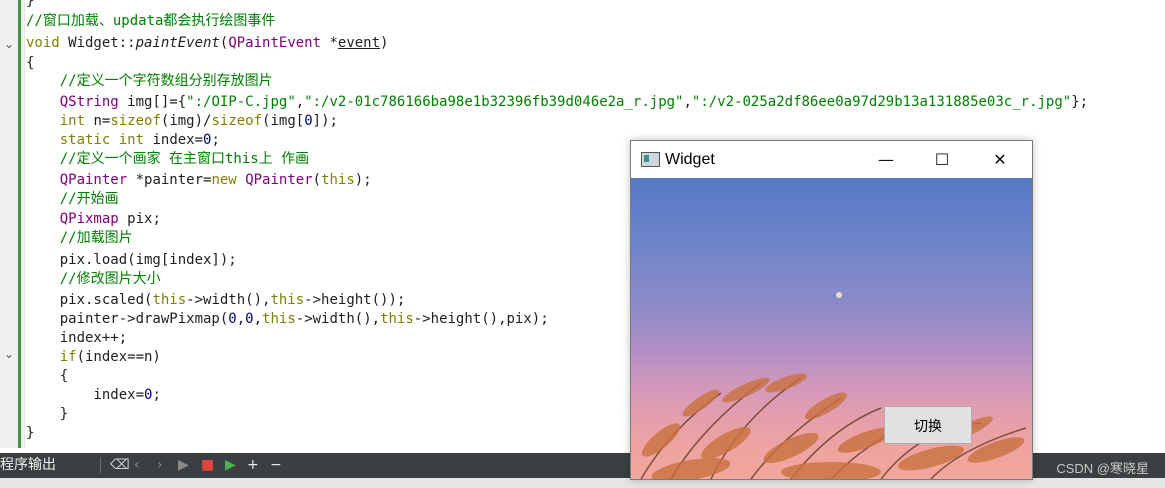 Image resolution: width=1165 pixels, height=488 pixels. Describe the element at coordinates (139, 140) in the screenshot. I see `code-line: static int index=0;` at that location.